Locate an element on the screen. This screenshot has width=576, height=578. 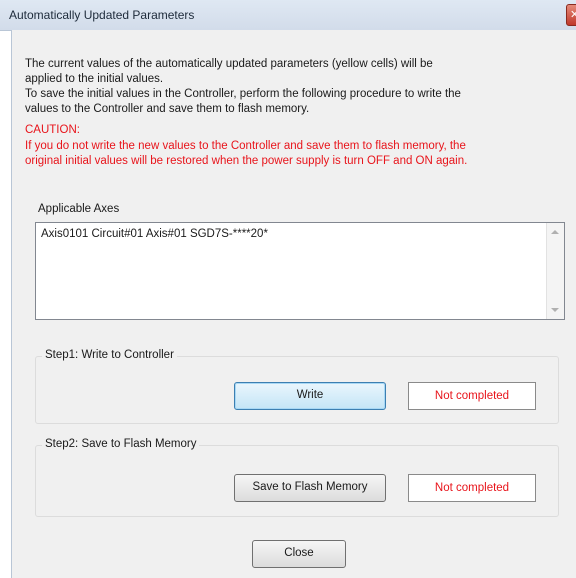
window-close-button: ✕ is located at coordinates (571, 15).